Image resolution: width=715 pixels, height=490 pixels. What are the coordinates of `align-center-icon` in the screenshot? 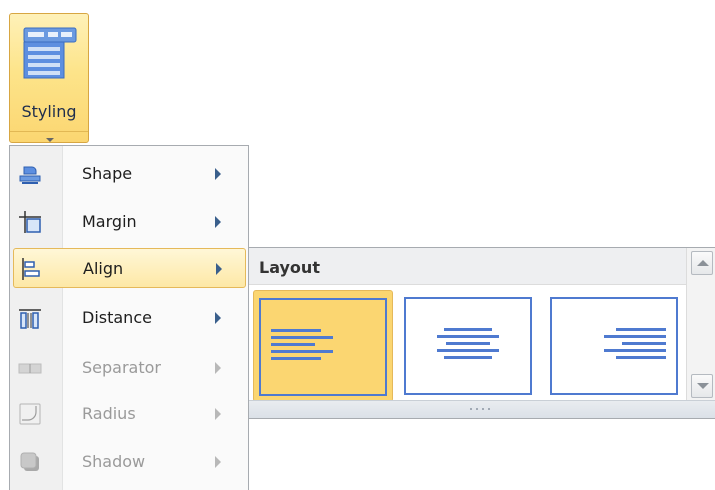 It's located at (468, 343).